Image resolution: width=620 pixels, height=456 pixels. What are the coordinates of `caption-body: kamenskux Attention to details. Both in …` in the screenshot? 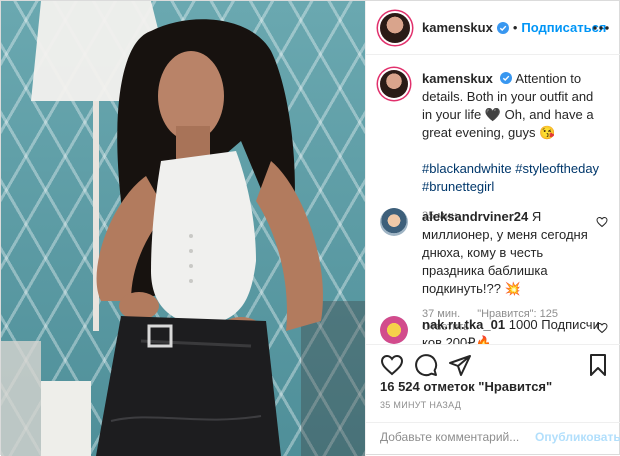 It's located at (513, 146).